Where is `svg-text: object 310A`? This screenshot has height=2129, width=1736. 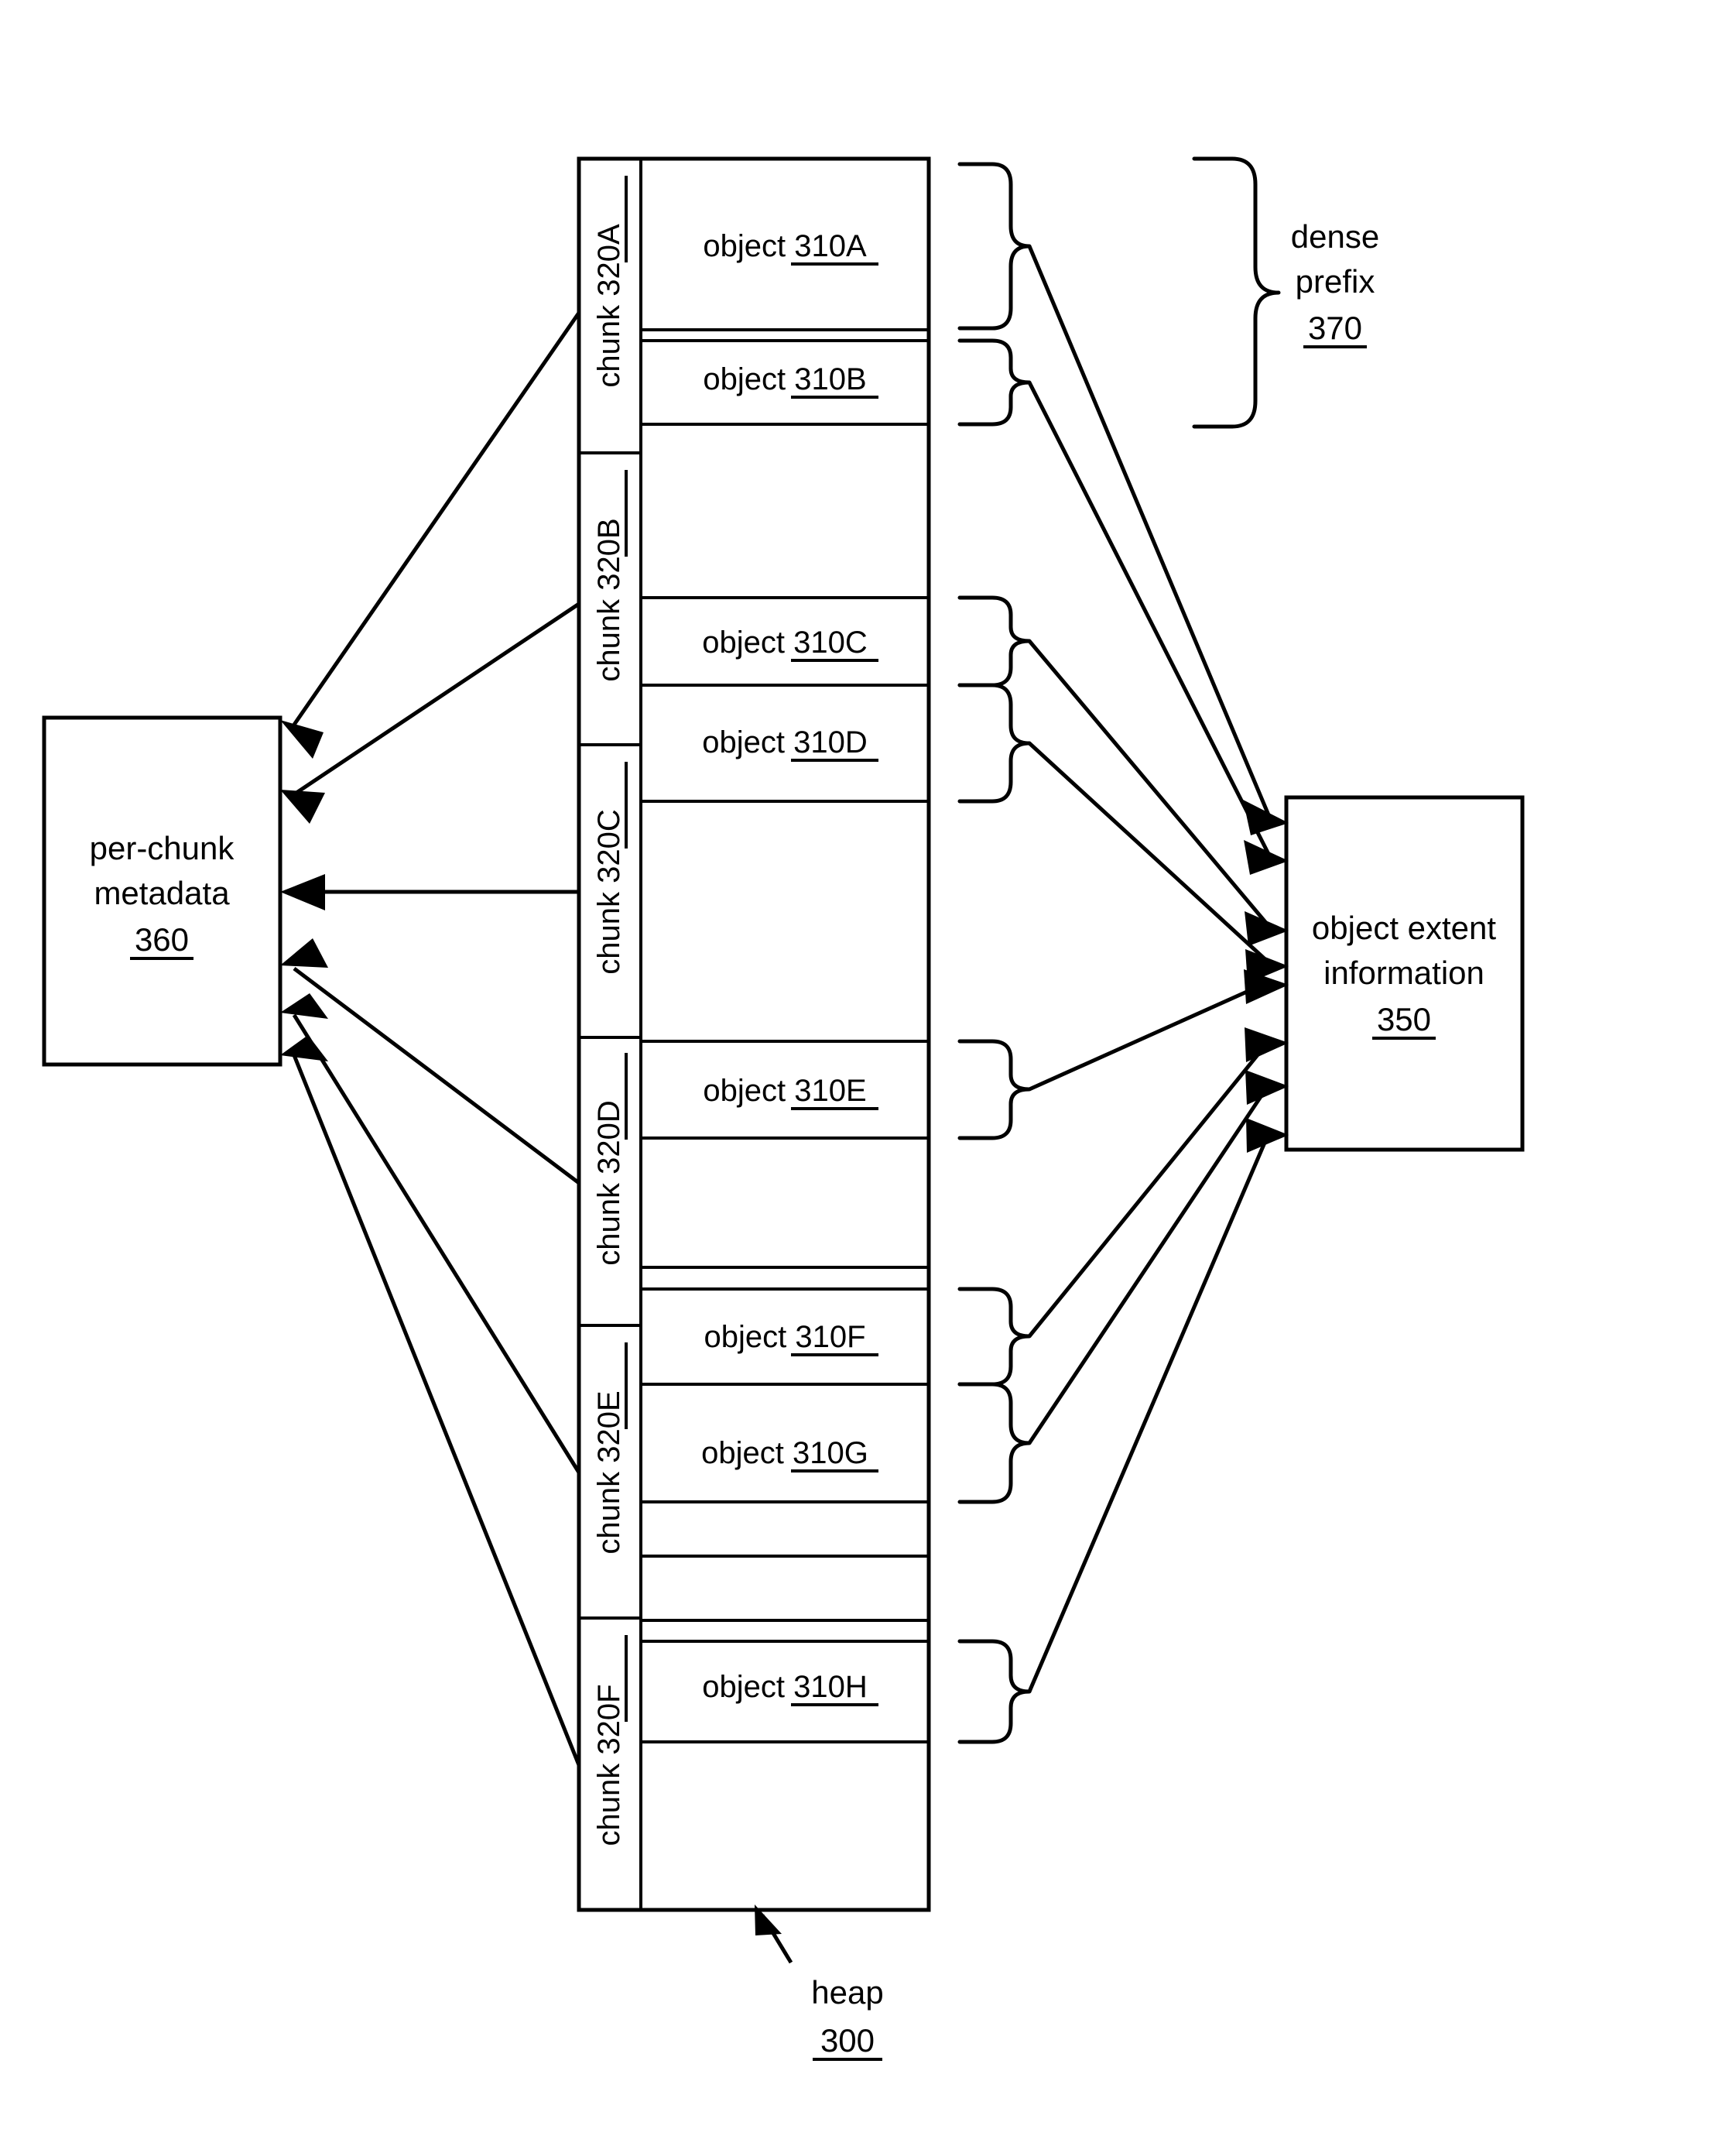 svg-text: object 310A is located at coordinates (785, 246).